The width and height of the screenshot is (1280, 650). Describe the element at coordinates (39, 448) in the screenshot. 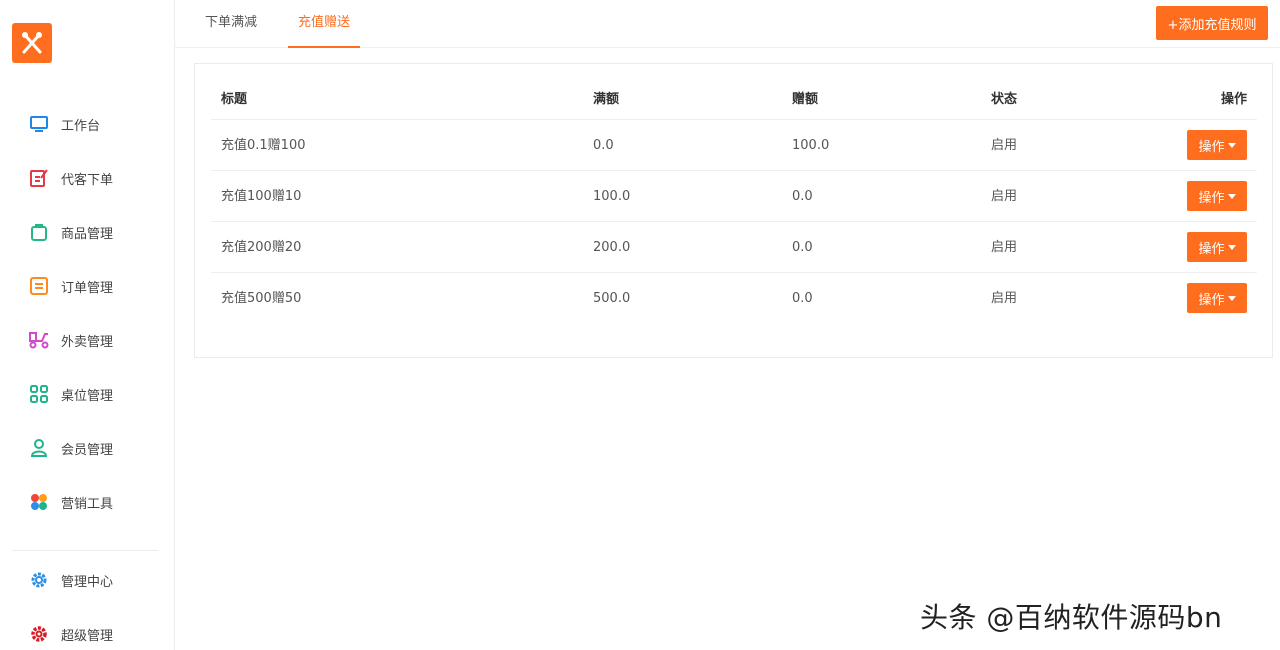

I see `user-icon` at that location.